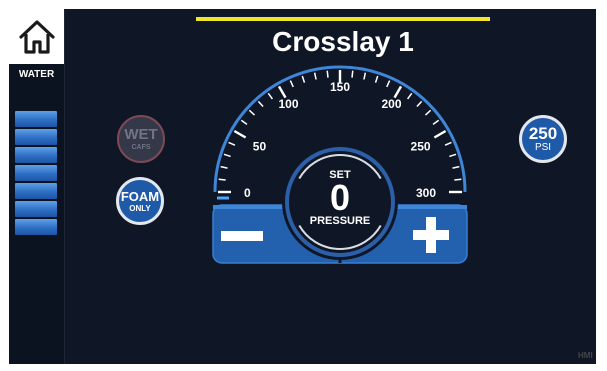  I want to click on minus-button, so click(242, 236).